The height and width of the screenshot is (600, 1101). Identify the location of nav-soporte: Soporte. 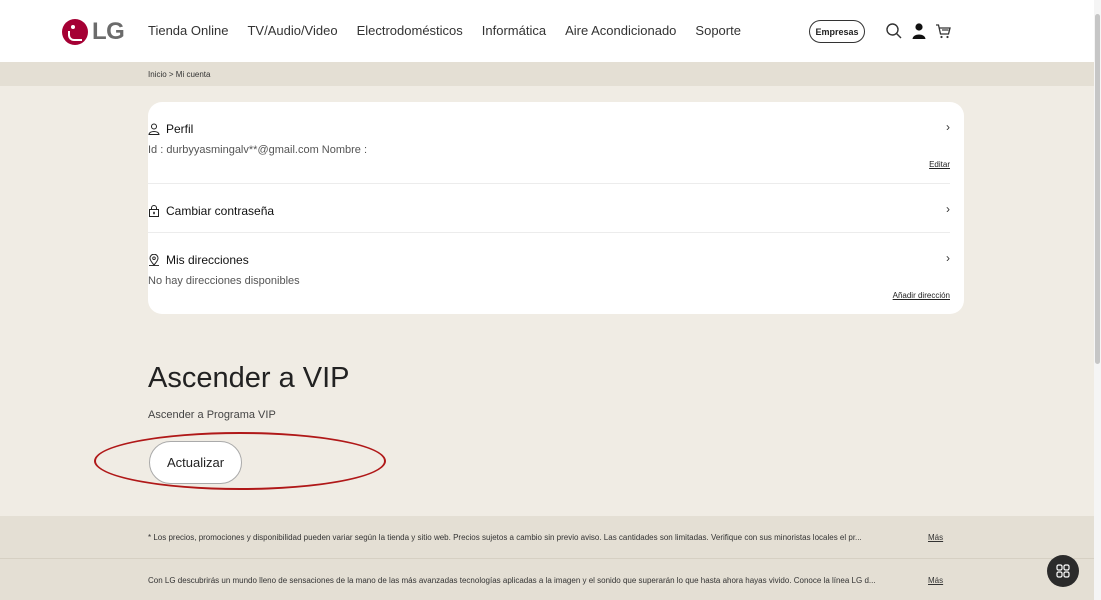
(718, 30).